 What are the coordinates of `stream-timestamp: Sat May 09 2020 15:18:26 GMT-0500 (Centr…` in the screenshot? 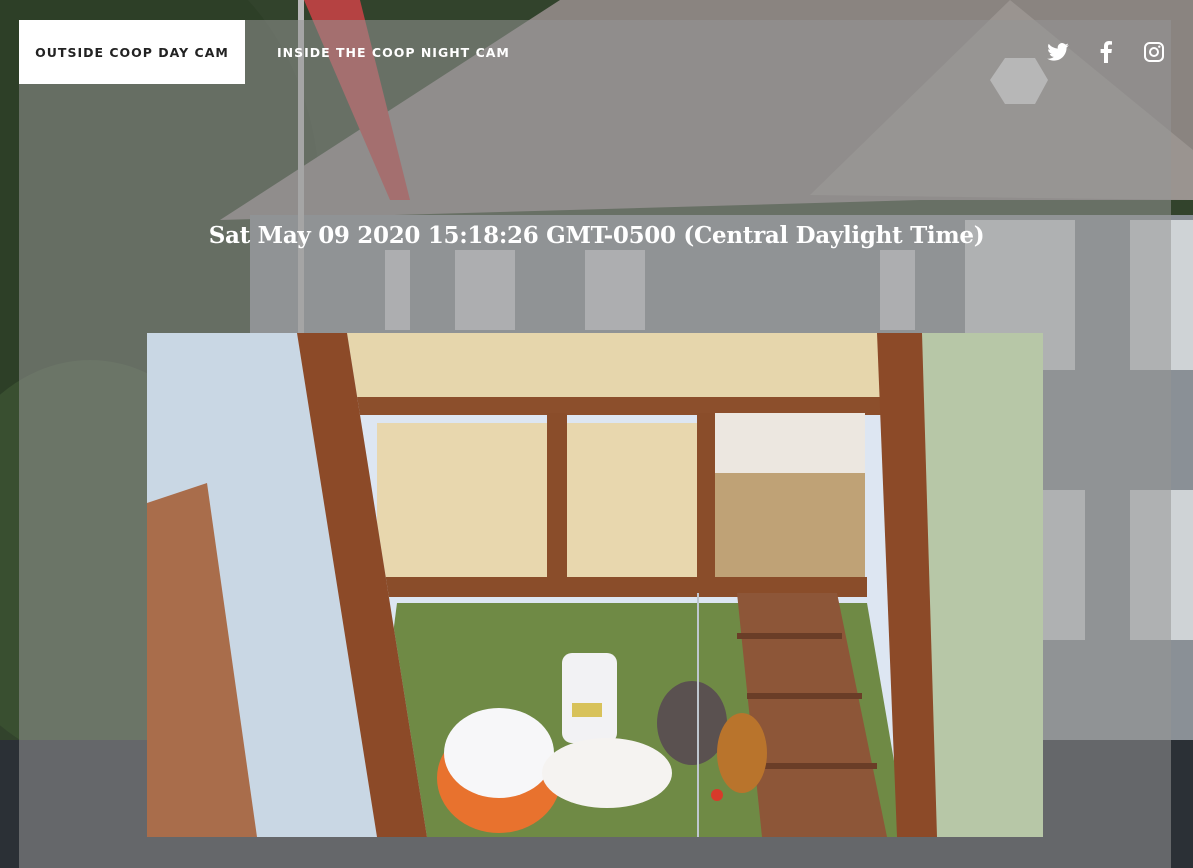 It's located at (596, 235).